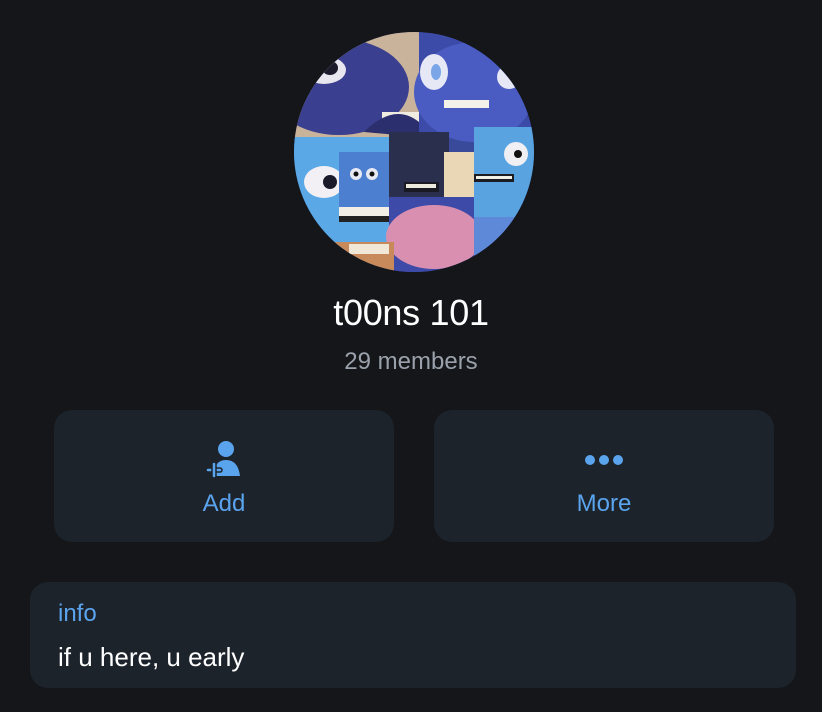  Describe the element at coordinates (411, 361) in the screenshot. I see `member-count: 29 members` at that location.